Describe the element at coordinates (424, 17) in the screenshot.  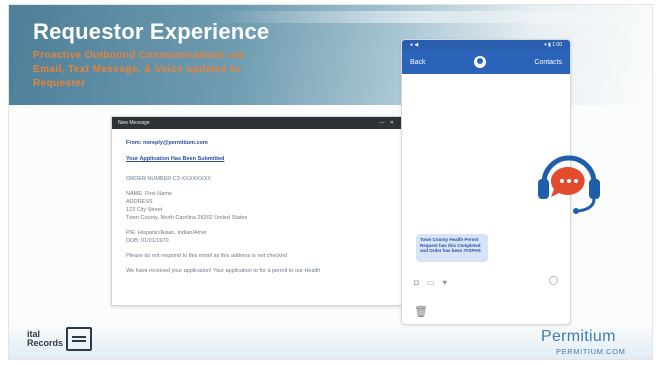
I see `header-decoration` at that location.